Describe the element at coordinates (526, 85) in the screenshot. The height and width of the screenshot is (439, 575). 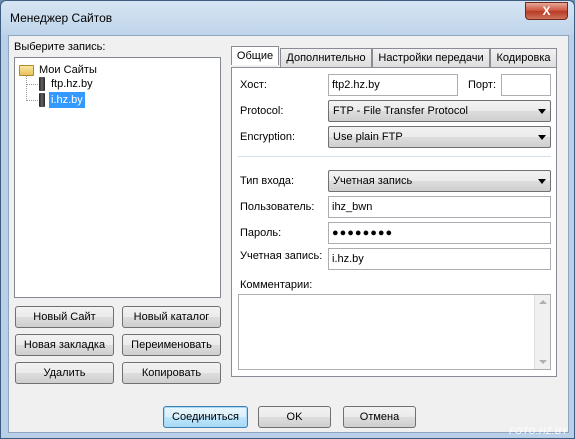
I see `port-input` at that location.